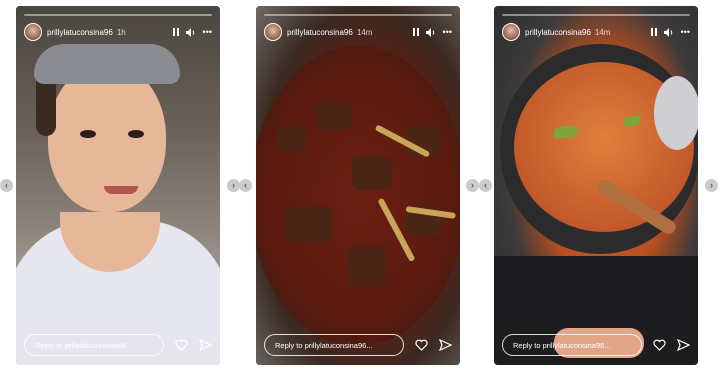 The image size is (720, 371). Describe the element at coordinates (121, 190) in the screenshot. I see `mouth` at that location.